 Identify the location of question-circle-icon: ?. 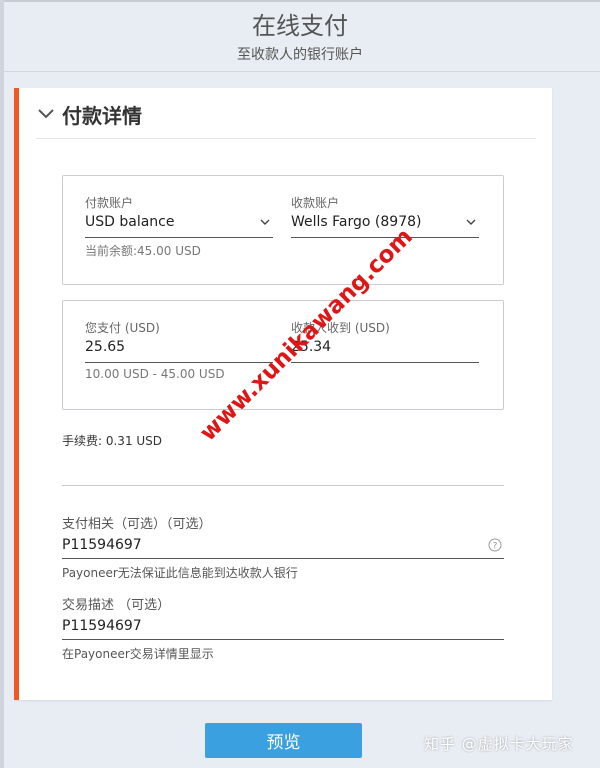
(495, 545).